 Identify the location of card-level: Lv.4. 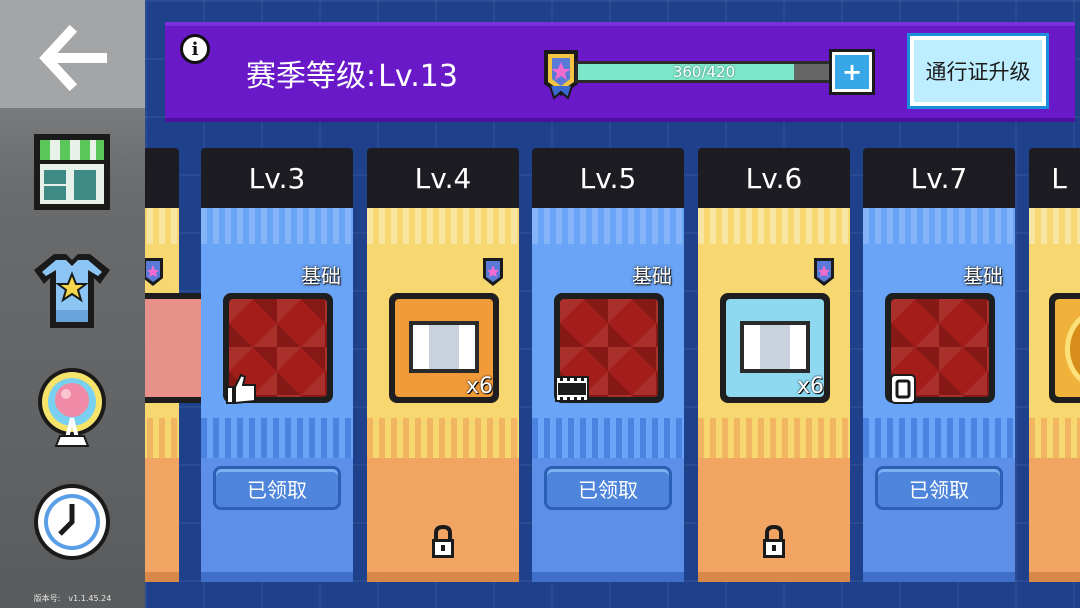
(443, 178).